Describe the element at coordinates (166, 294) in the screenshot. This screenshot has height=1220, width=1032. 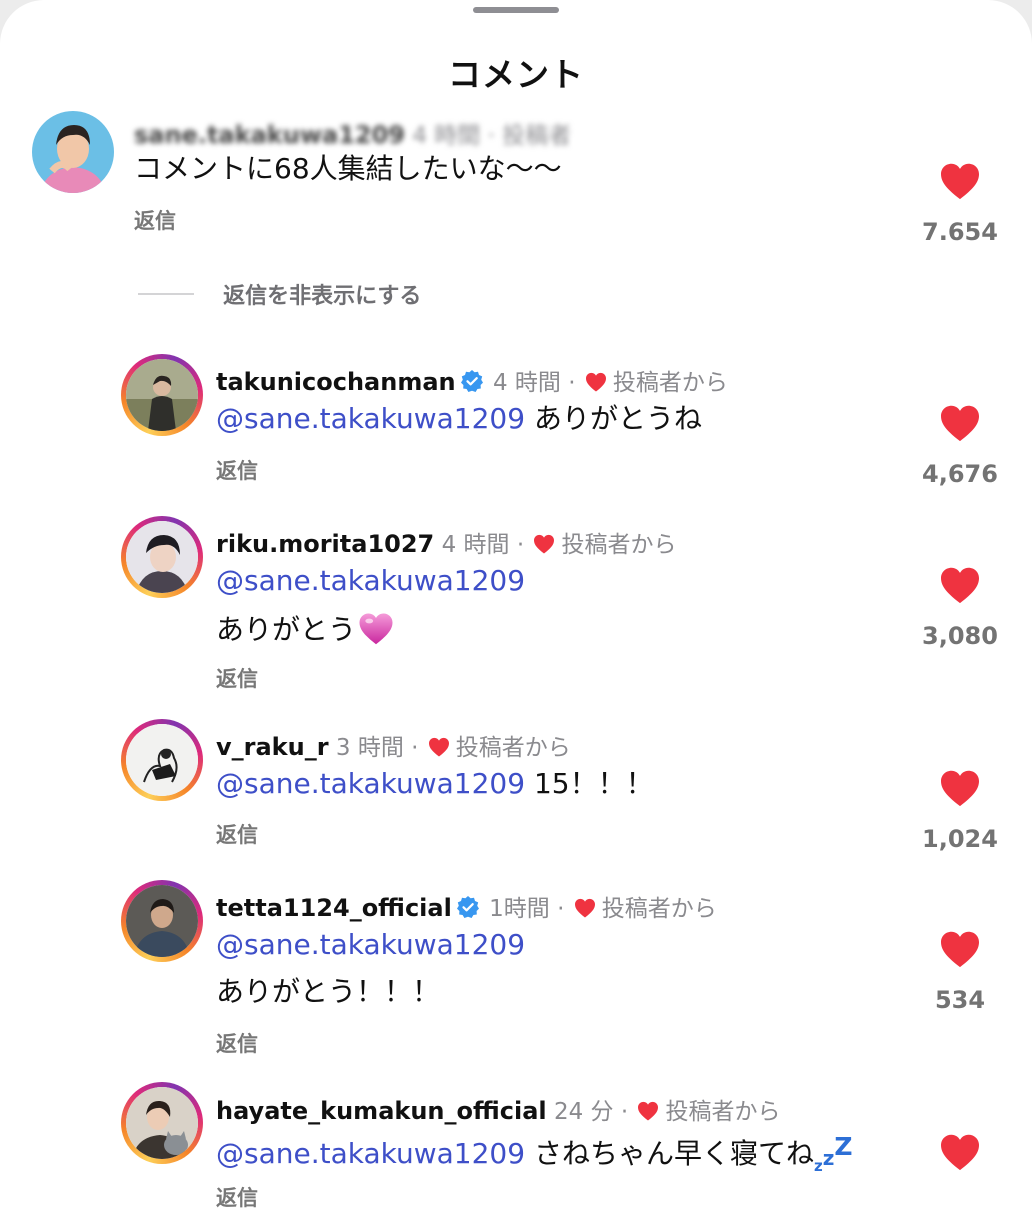
I see `divider` at that location.